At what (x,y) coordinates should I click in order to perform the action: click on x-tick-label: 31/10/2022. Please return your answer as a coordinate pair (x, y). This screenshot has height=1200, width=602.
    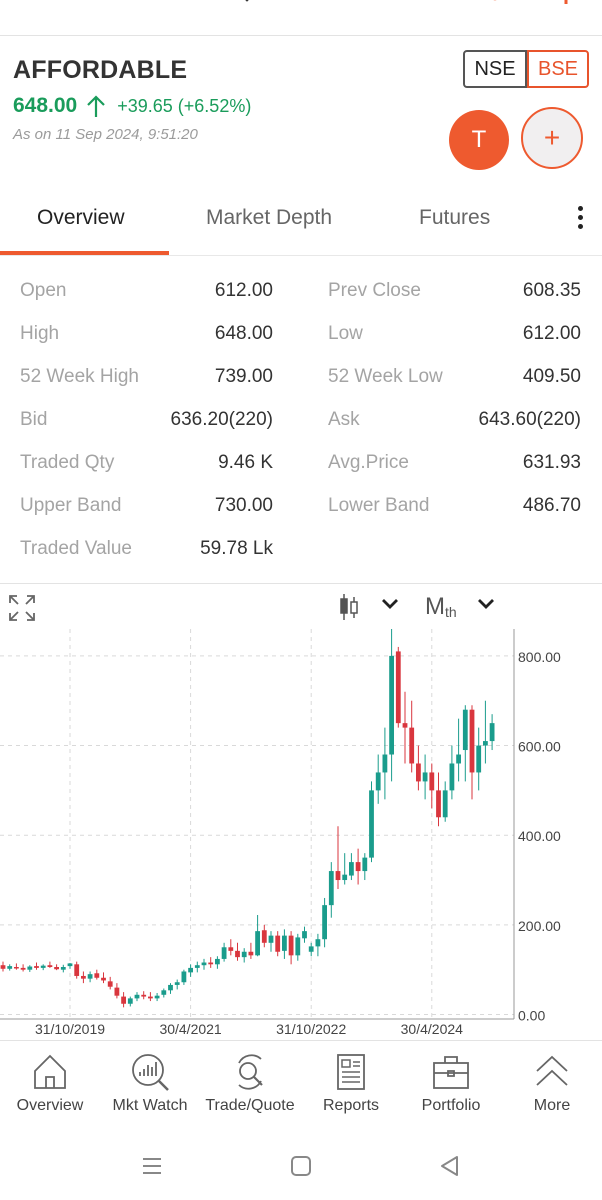
    Looking at the image, I should click on (311, 1029).